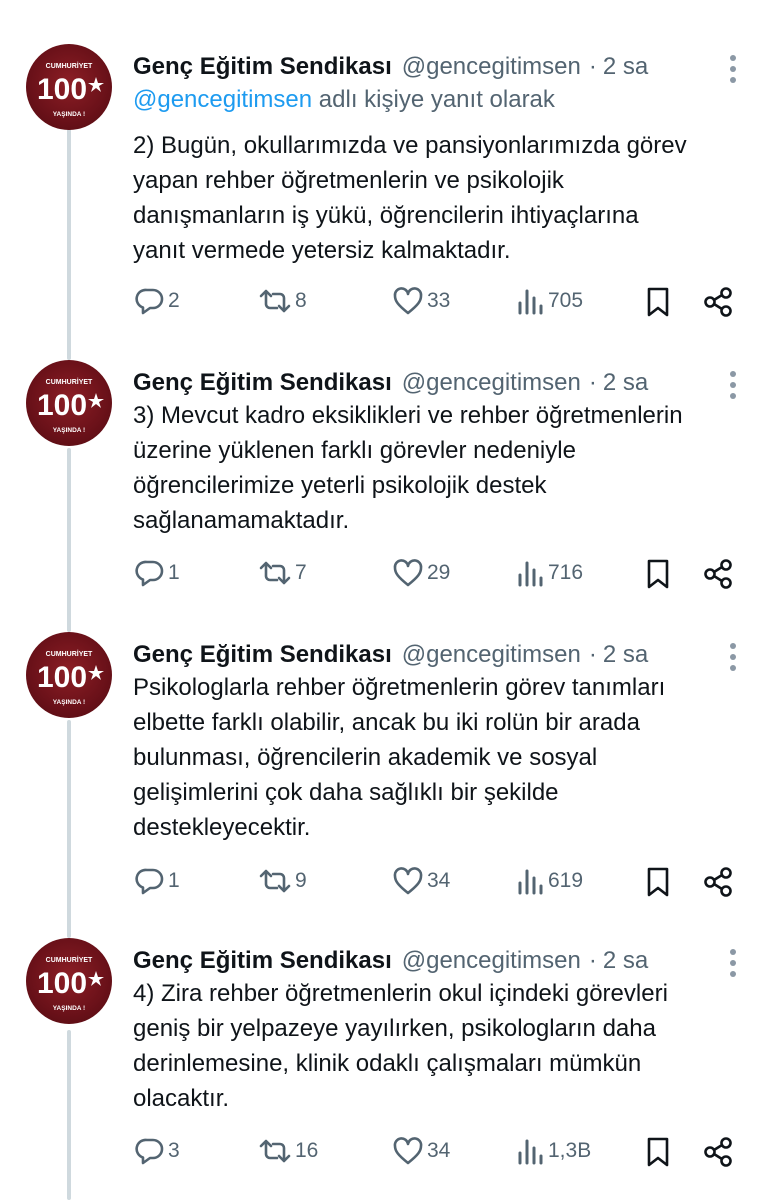 The height and width of the screenshot is (1200, 775). I want to click on like-button: 29, so click(421, 573).